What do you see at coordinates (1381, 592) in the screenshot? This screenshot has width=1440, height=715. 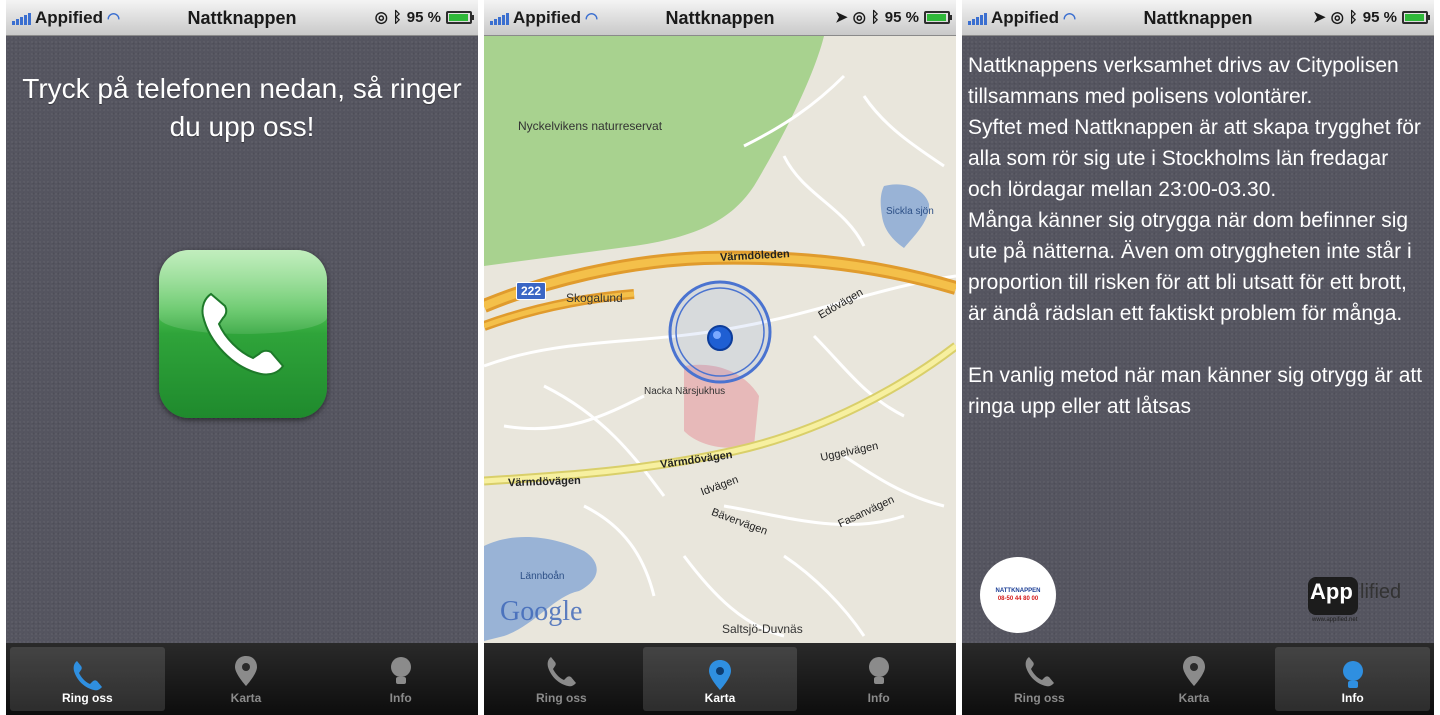 I see `appified-logo-suffix: lified` at bounding box center [1381, 592].